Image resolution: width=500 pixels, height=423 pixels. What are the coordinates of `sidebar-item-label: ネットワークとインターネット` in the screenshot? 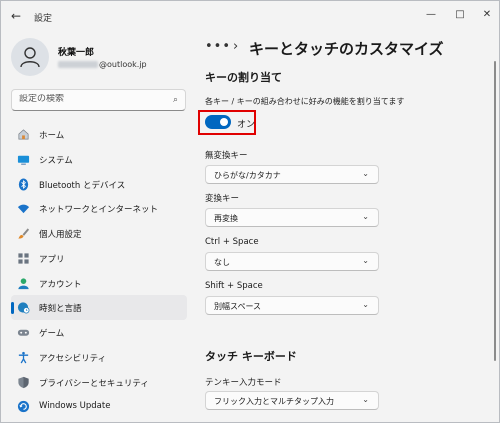 It's located at (99, 210).